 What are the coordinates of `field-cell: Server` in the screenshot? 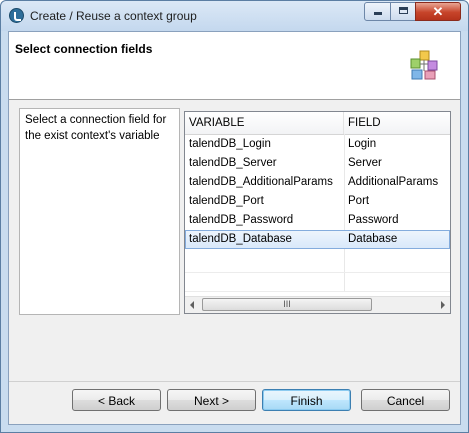 It's located at (397, 163).